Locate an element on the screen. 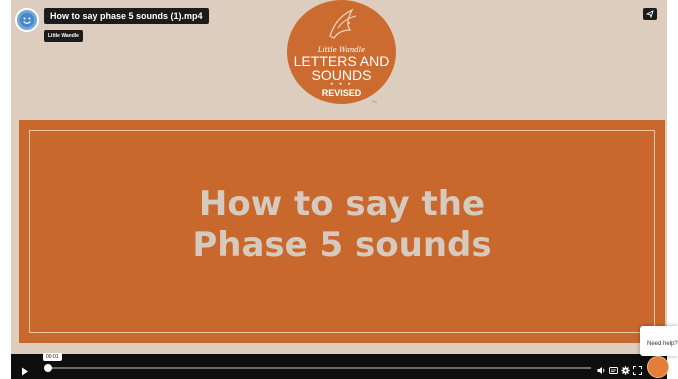 The width and height of the screenshot is (678, 379). help-text: Need help? is located at coordinates (662, 344).